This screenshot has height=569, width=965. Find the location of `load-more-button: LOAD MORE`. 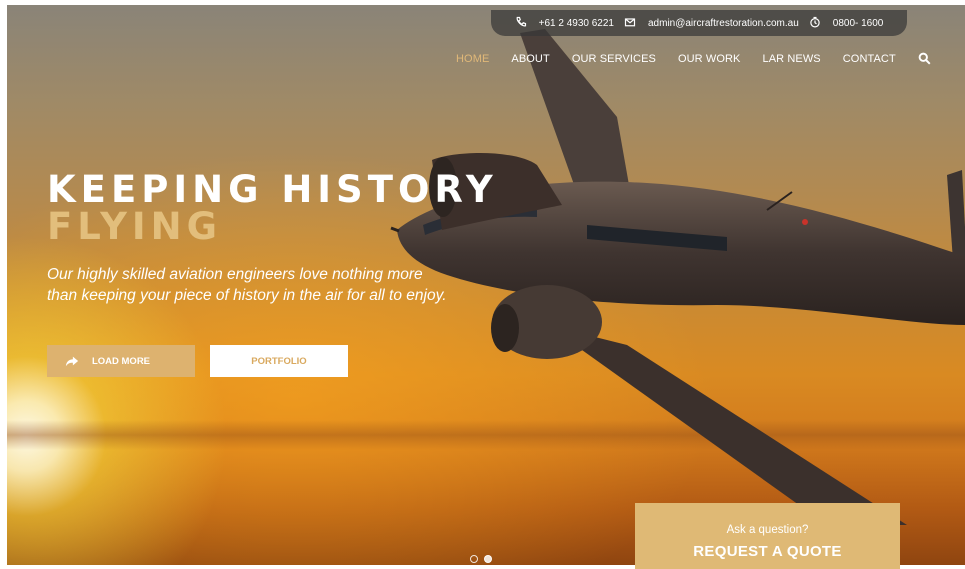

load-more-button: LOAD MORE is located at coordinates (121, 361).